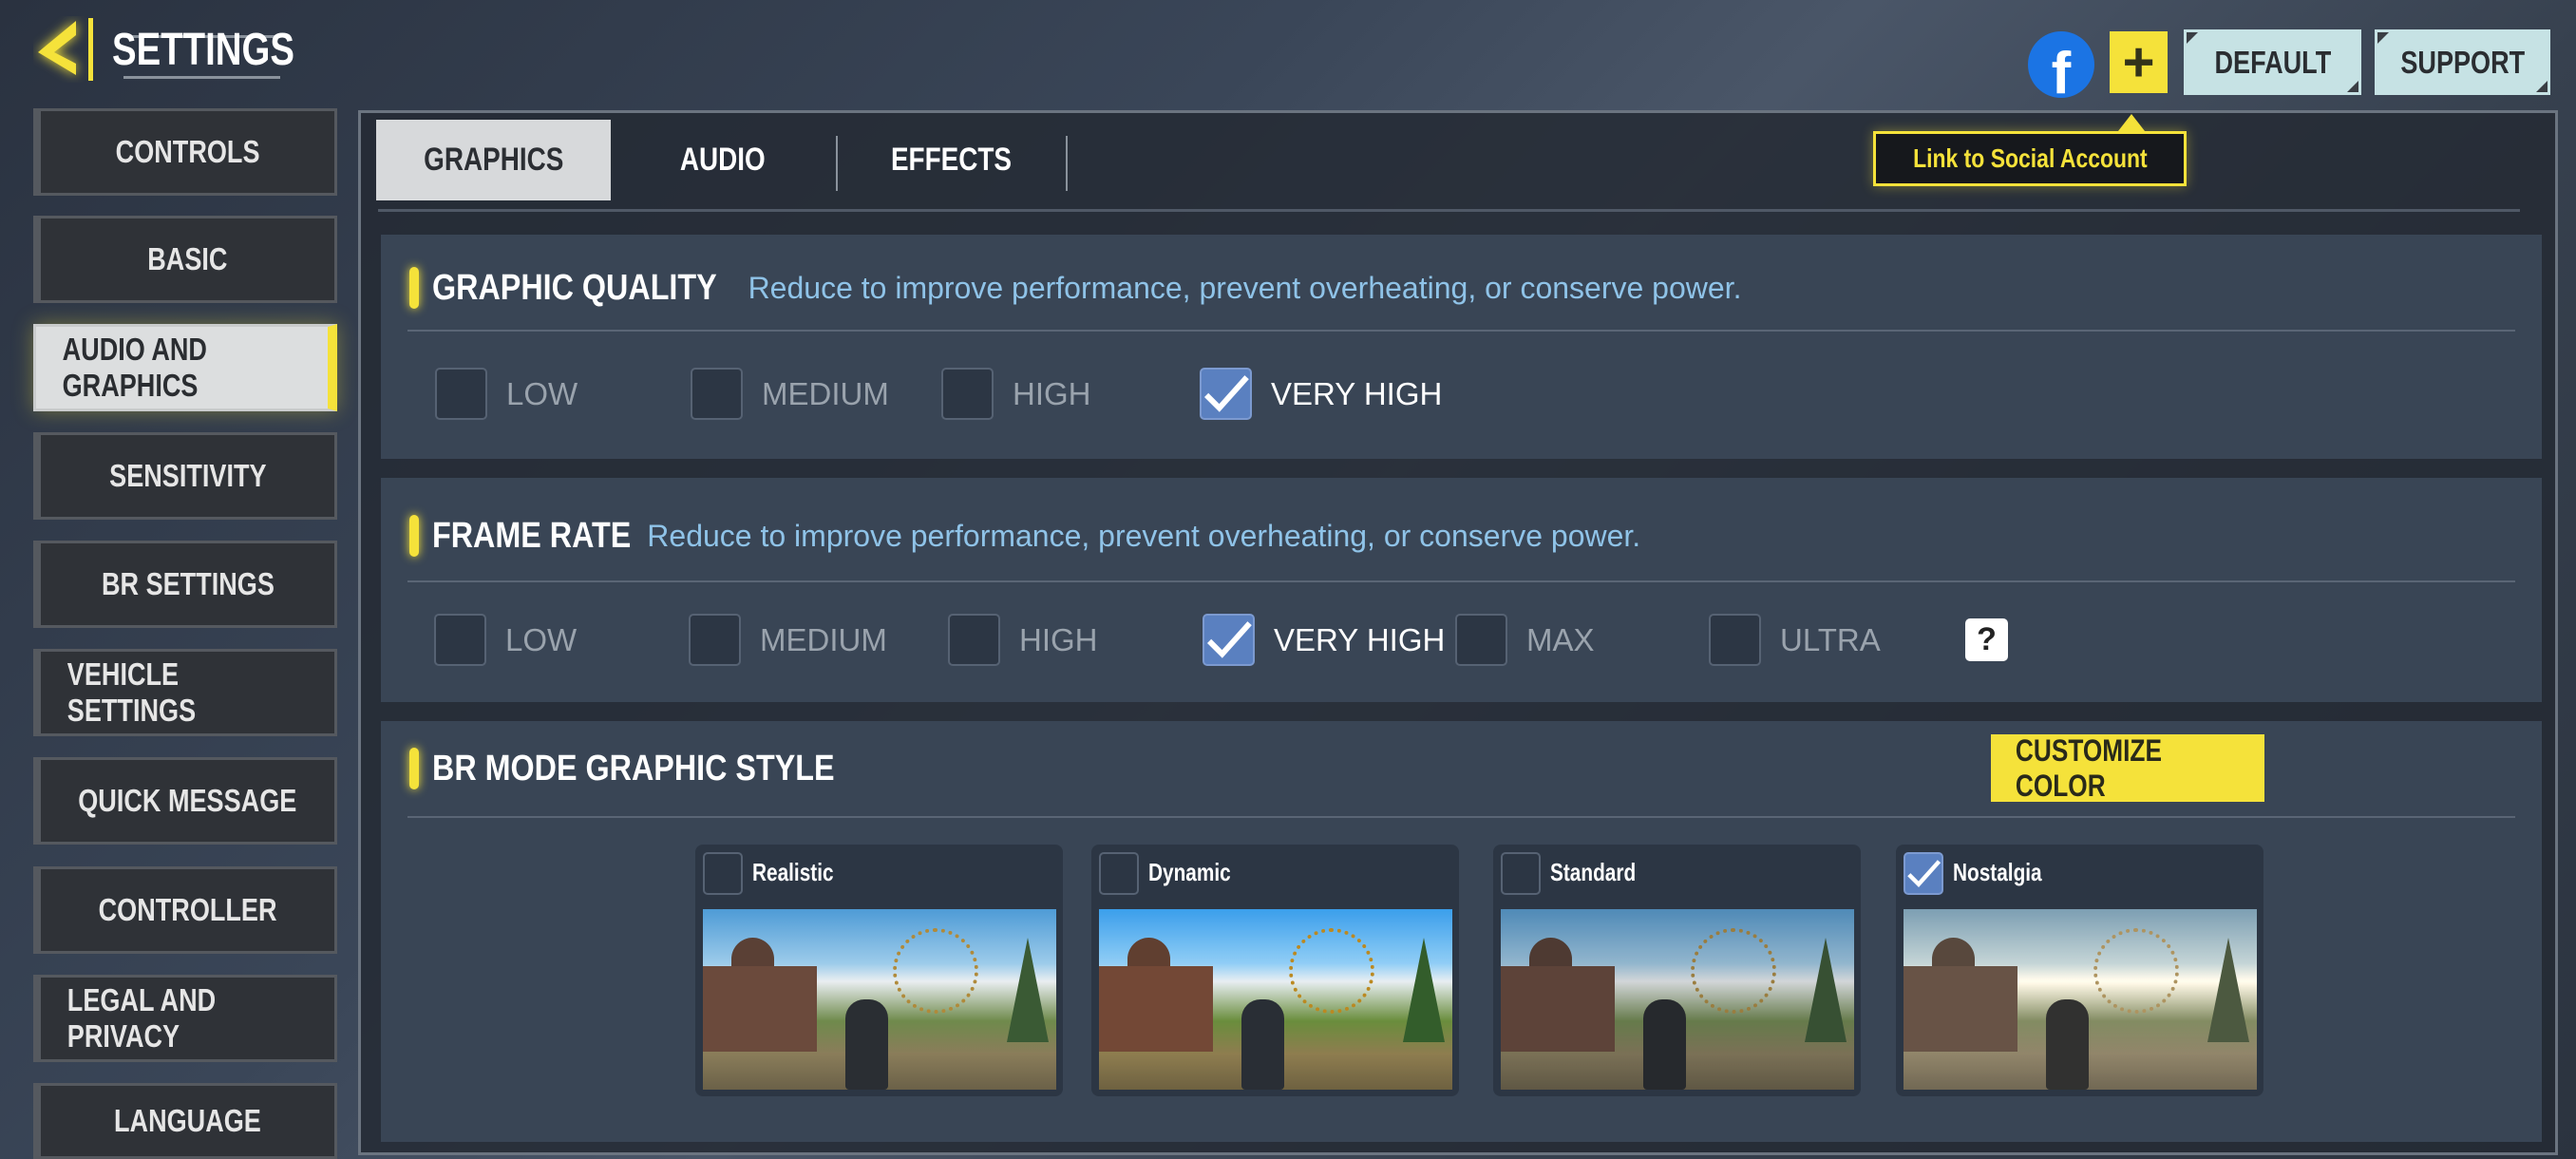 The image size is (2576, 1159). What do you see at coordinates (1525, 640) in the screenshot?
I see `fr-option-max: MAX` at bounding box center [1525, 640].